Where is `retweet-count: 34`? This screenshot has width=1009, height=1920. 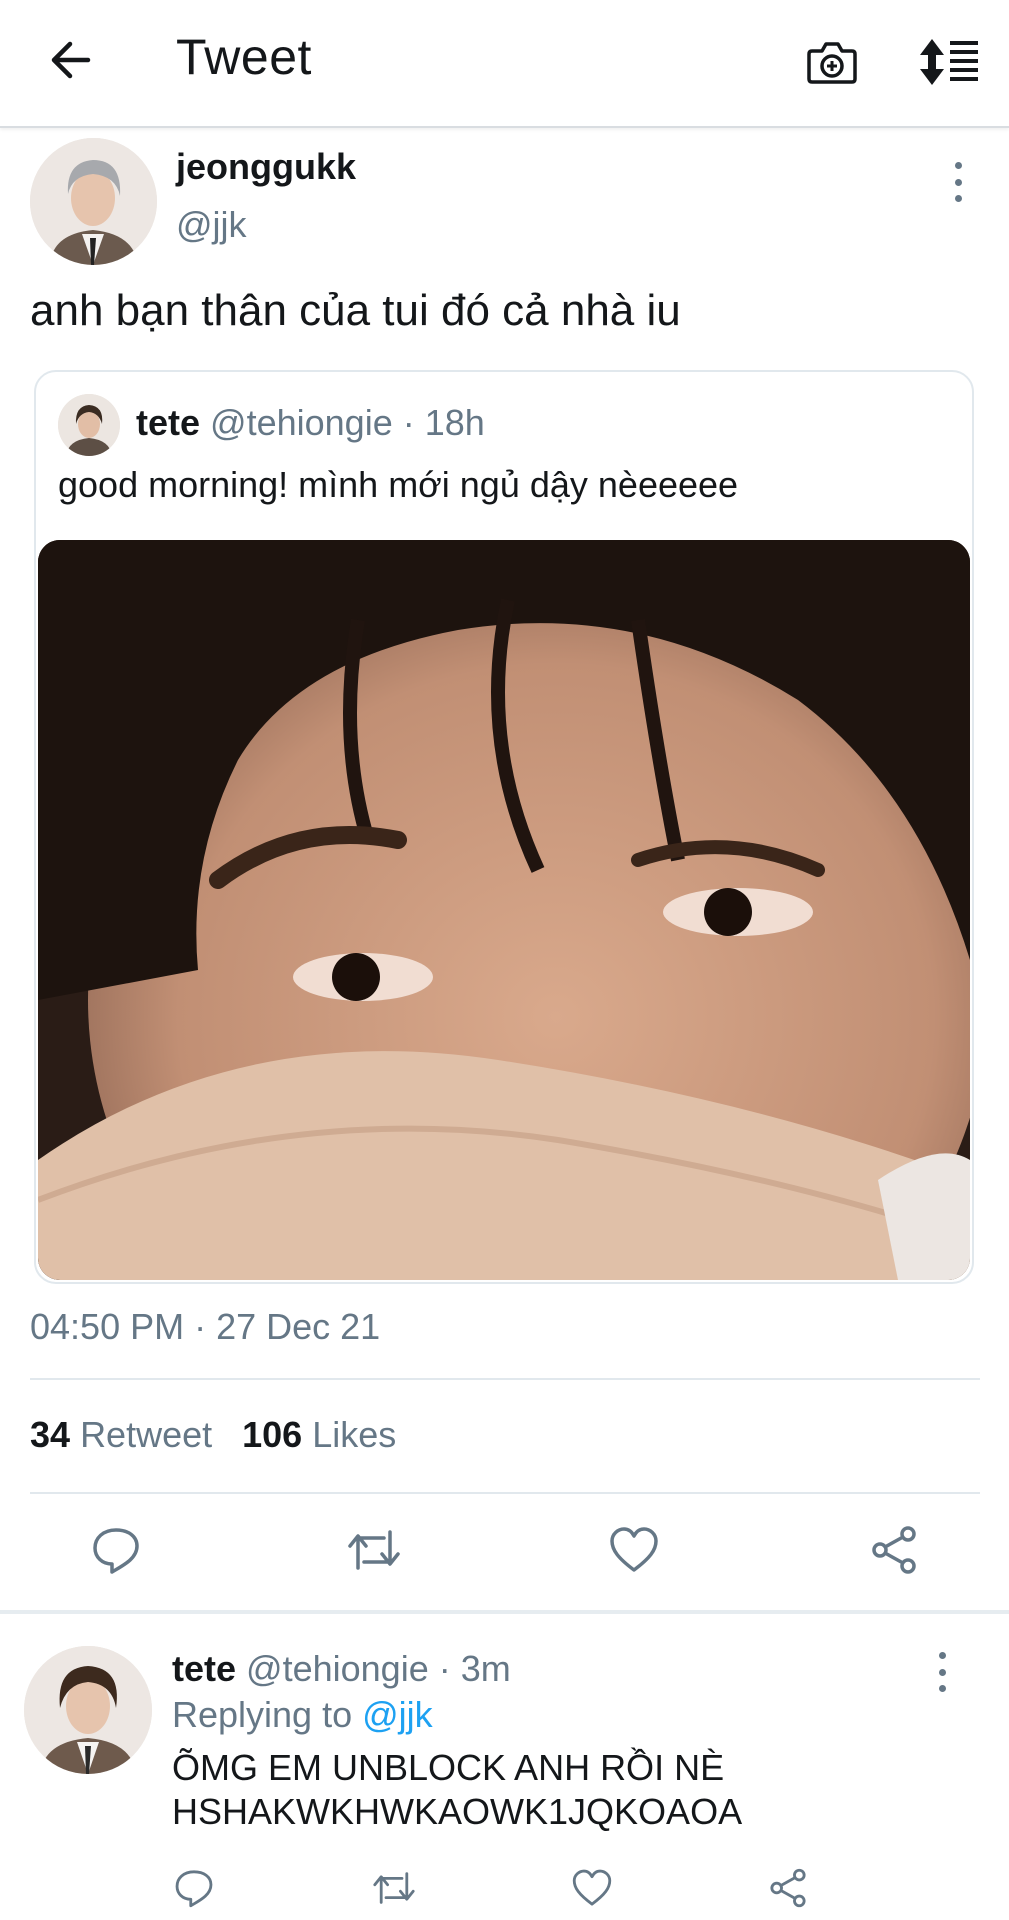
retweet-count: 34 is located at coordinates (50, 1434).